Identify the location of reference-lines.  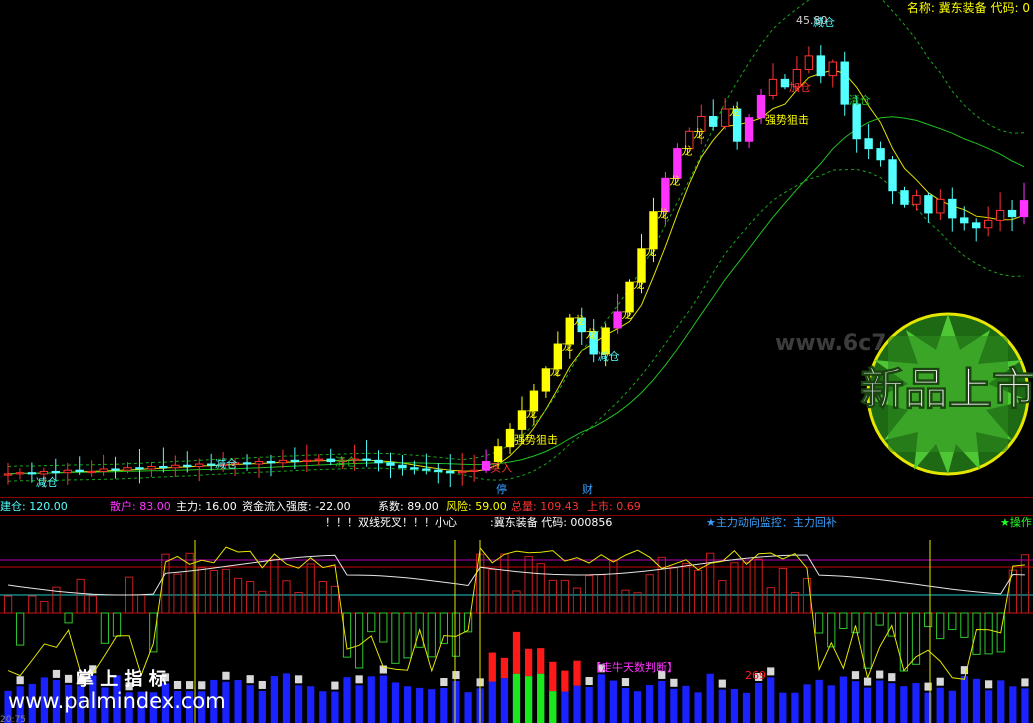
(516, 586).